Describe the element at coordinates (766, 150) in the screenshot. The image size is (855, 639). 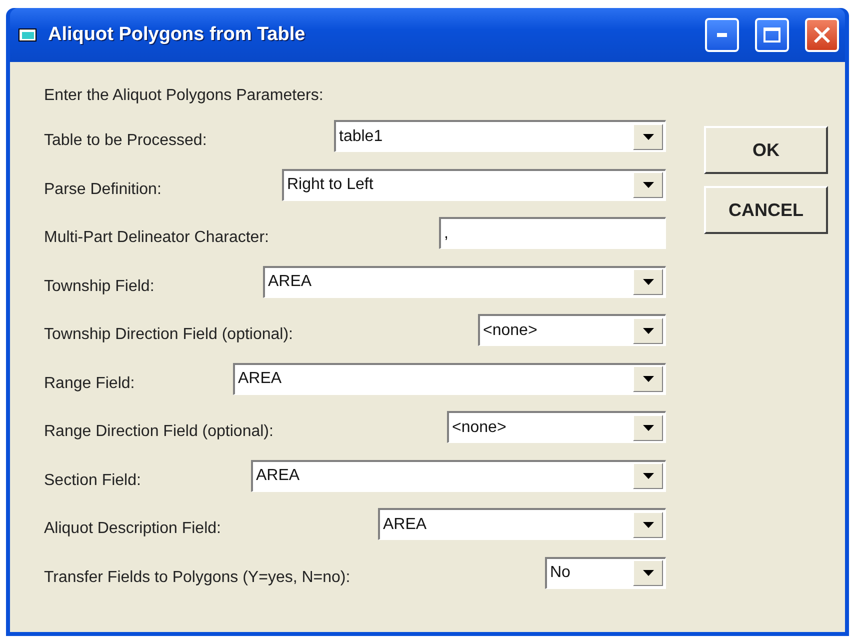
I see `ok-button: OK` at that location.